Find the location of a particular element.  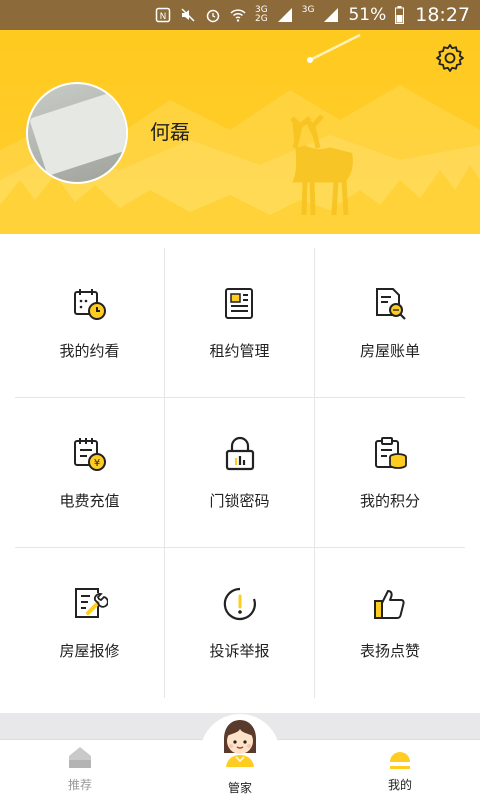

butler-avatar-icon is located at coordinates (240, 743).